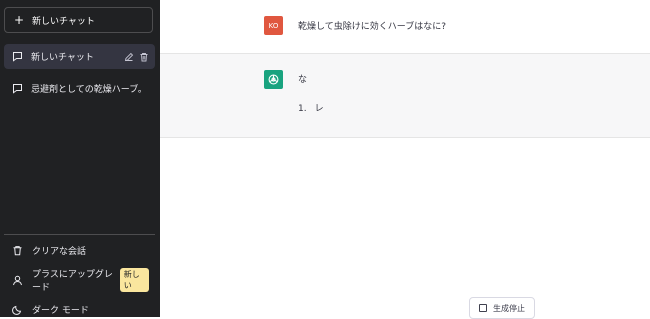 This screenshot has width=650, height=319. I want to click on openai-logo-icon, so click(273, 79).